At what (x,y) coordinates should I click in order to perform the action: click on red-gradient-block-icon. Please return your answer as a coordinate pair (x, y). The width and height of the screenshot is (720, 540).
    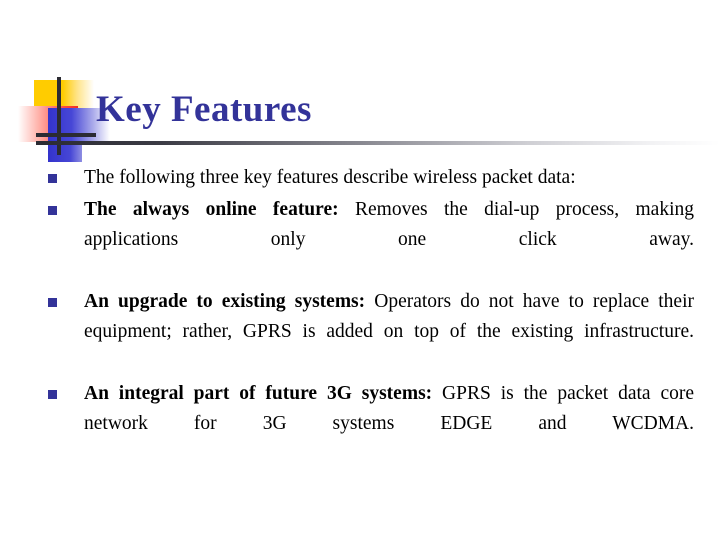
    Looking at the image, I should click on (48, 124).